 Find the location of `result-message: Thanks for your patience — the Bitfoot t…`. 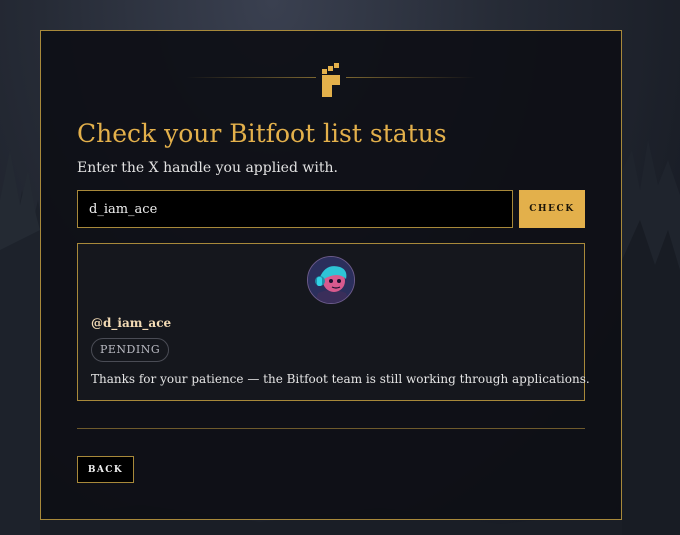

result-message: Thanks for your patience — the Bitfoot t… is located at coordinates (340, 379).